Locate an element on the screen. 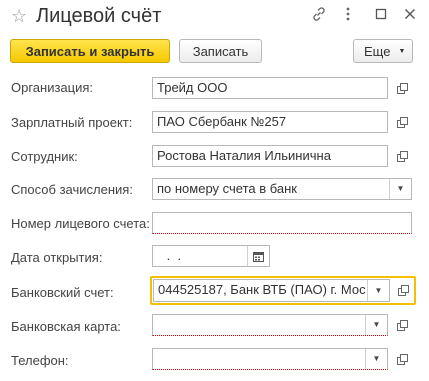  bank-account-select: 044525187, Банк ВТБ (ПАО) г. Мос ▼ is located at coordinates (271, 290).